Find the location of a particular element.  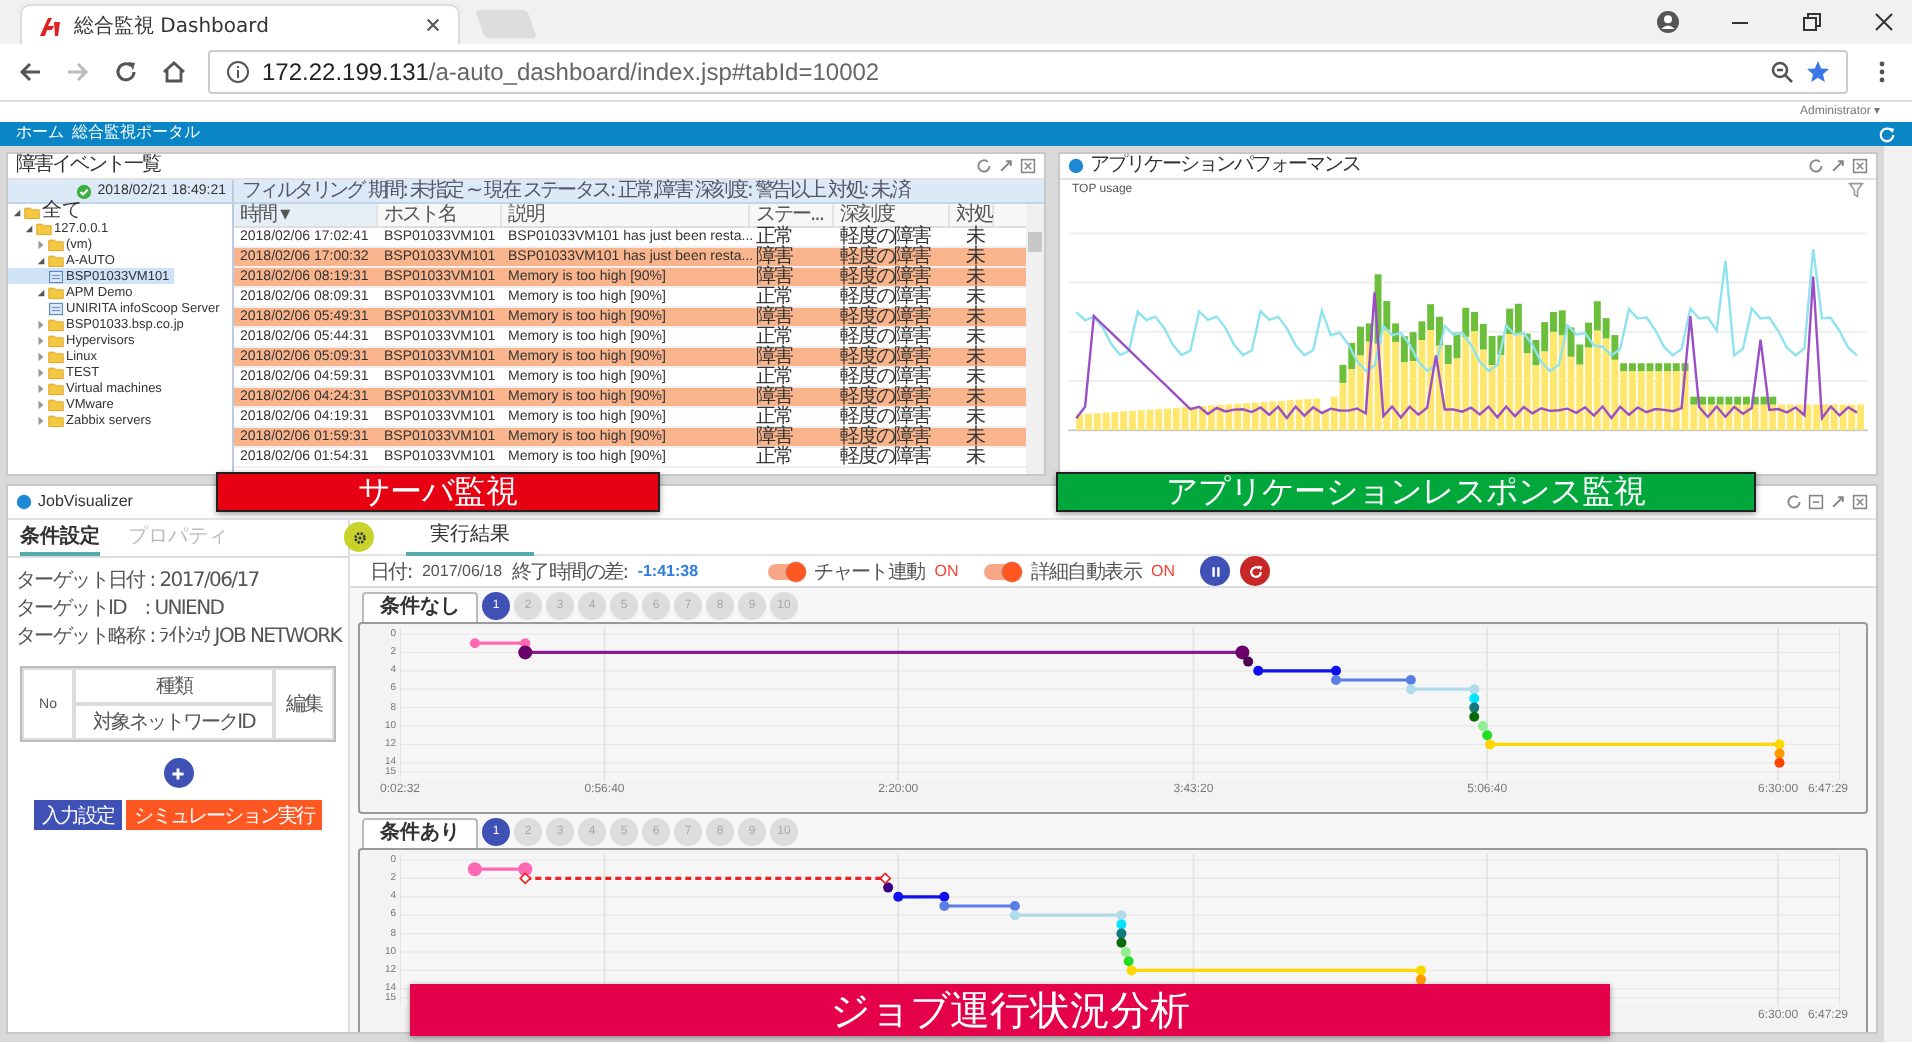

target-info: ターゲット日付 : 2017/06/17 is located at coordinates (138, 582).